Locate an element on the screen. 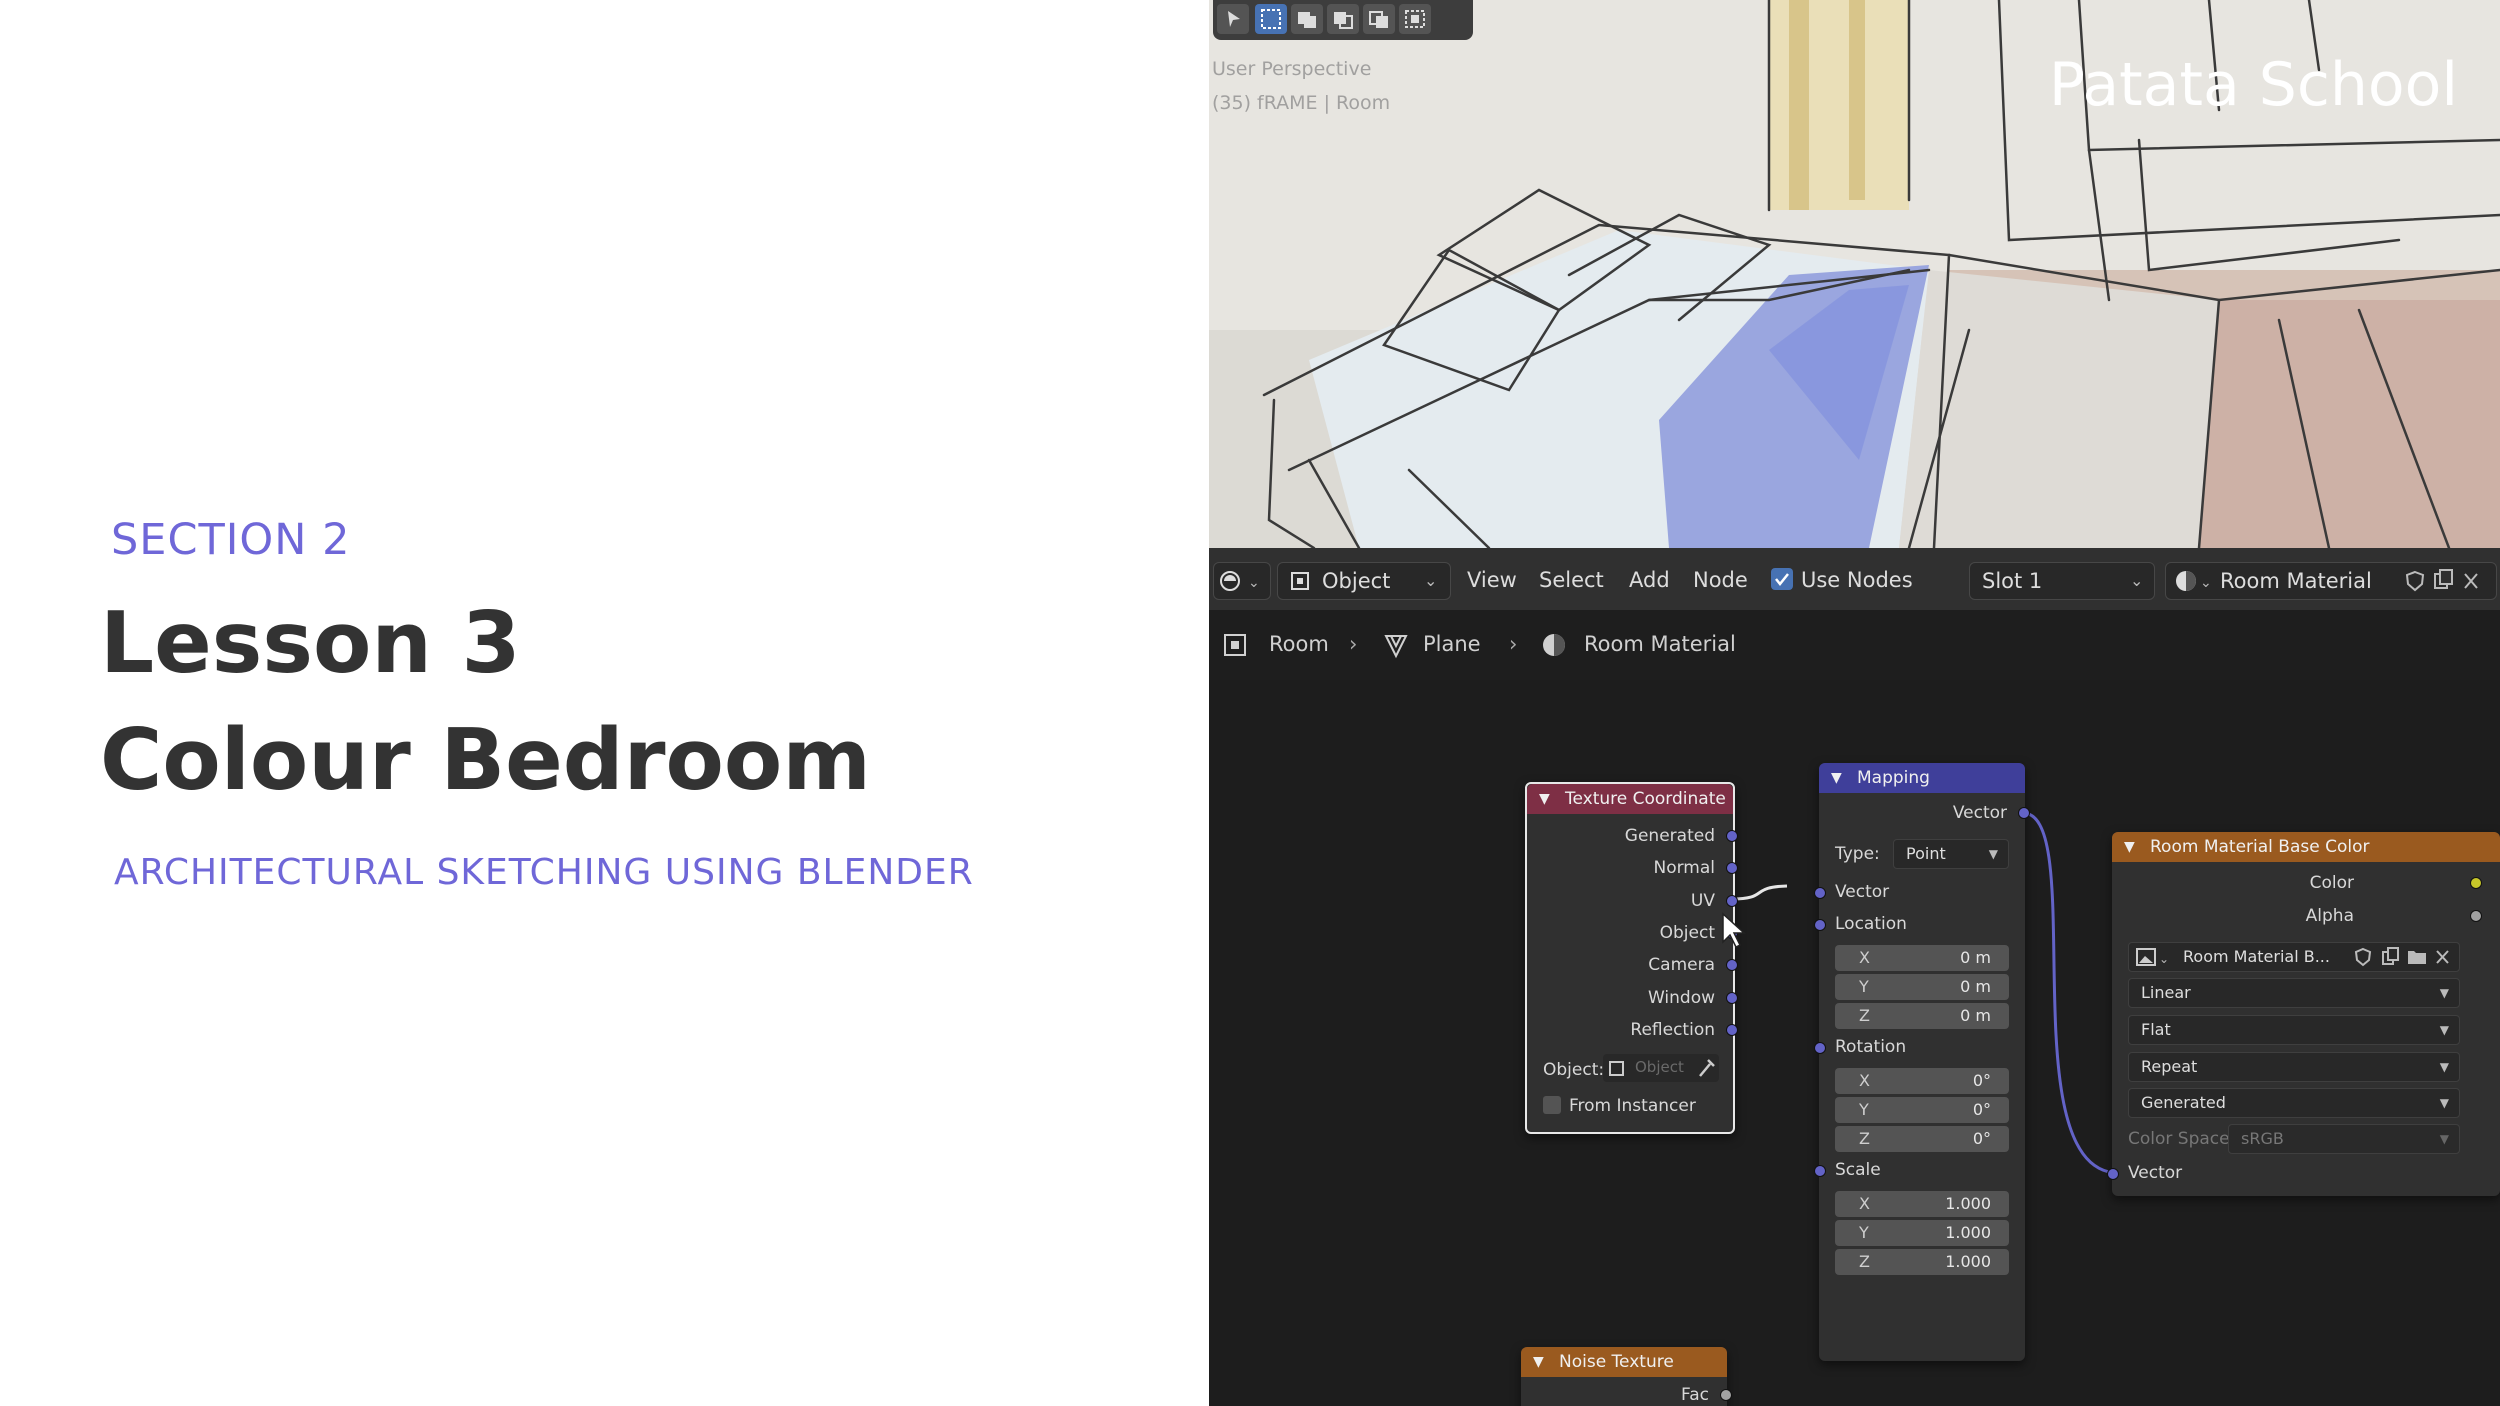  socket-normal is located at coordinates (1732, 868).